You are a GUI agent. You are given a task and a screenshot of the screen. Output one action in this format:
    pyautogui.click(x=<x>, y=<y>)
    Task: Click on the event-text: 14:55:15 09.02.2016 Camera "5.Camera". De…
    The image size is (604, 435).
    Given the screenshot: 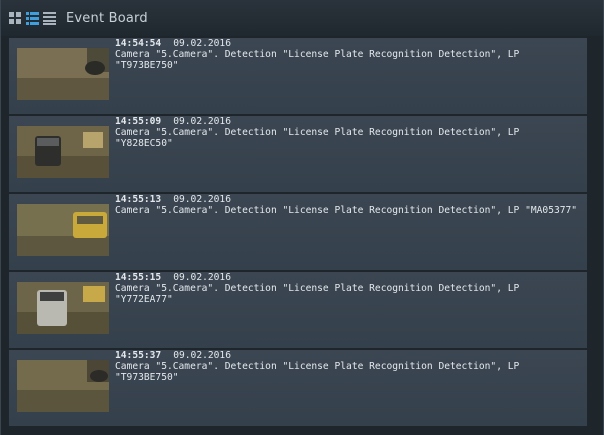 What is the action you would take?
    pyautogui.click(x=348, y=288)
    